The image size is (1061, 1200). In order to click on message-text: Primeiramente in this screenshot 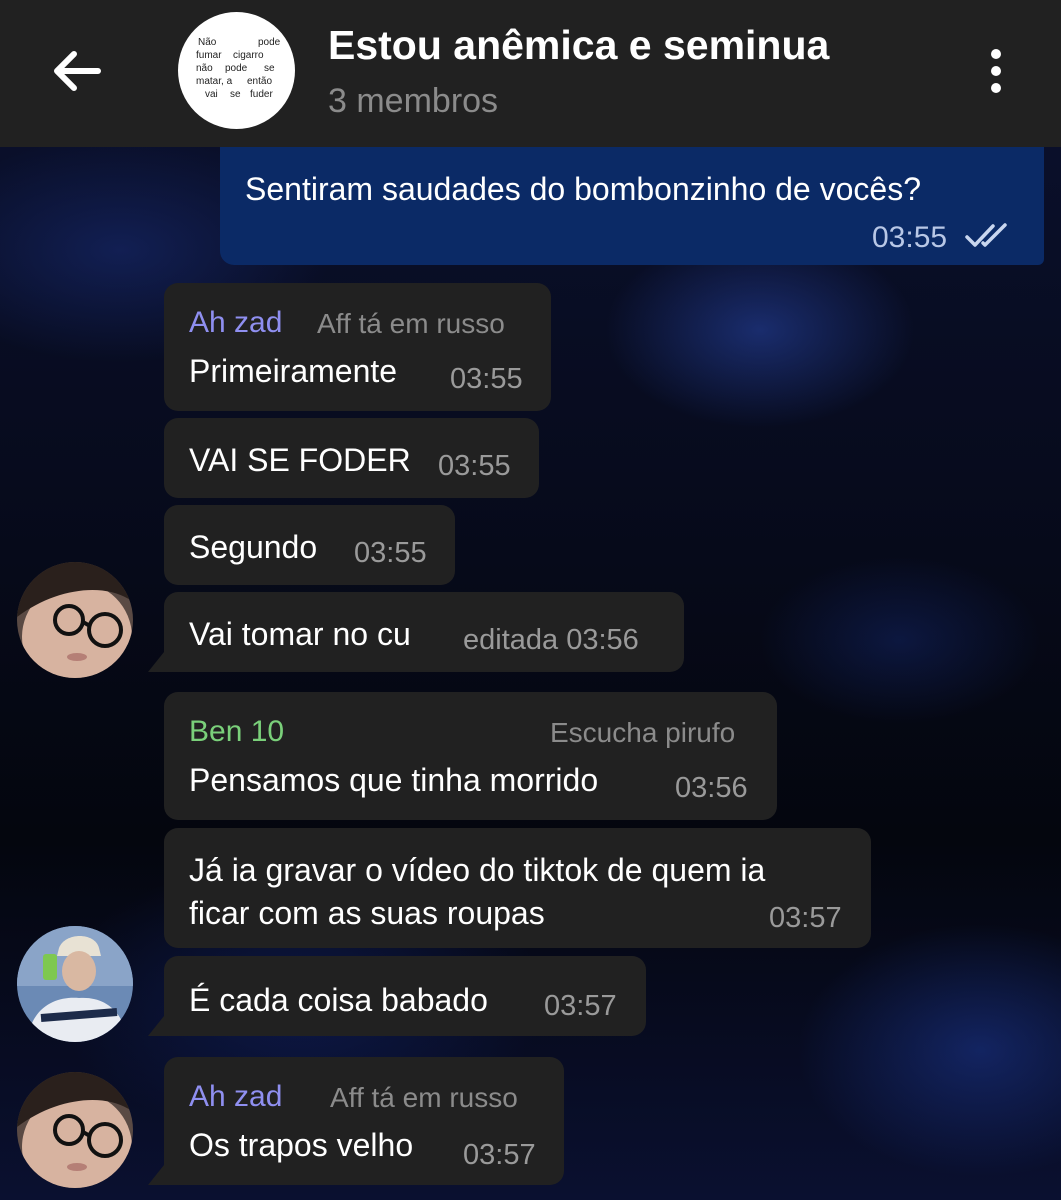, I will do `click(293, 371)`.